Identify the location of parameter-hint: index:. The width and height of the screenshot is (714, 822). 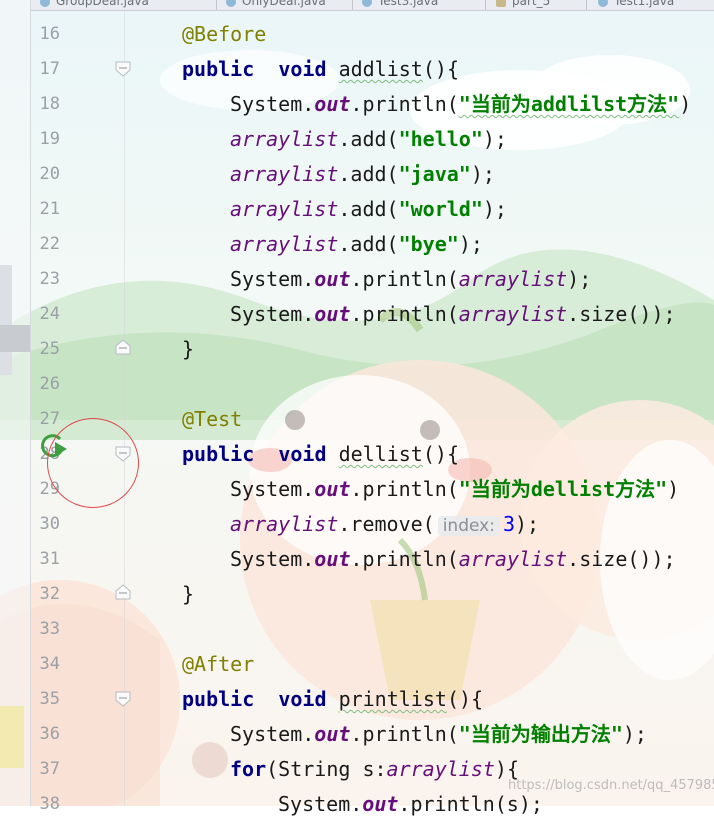
(468, 526).